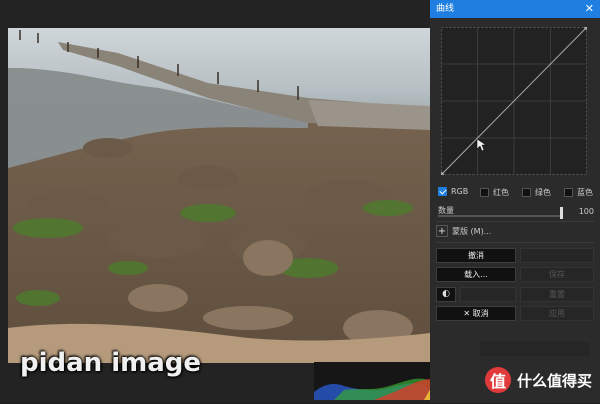 The height and width of the screenshot is (404, 600). Describe the element at coordinates (557, 294) in the screenshot. I see `reset-button: 重置` at that location.